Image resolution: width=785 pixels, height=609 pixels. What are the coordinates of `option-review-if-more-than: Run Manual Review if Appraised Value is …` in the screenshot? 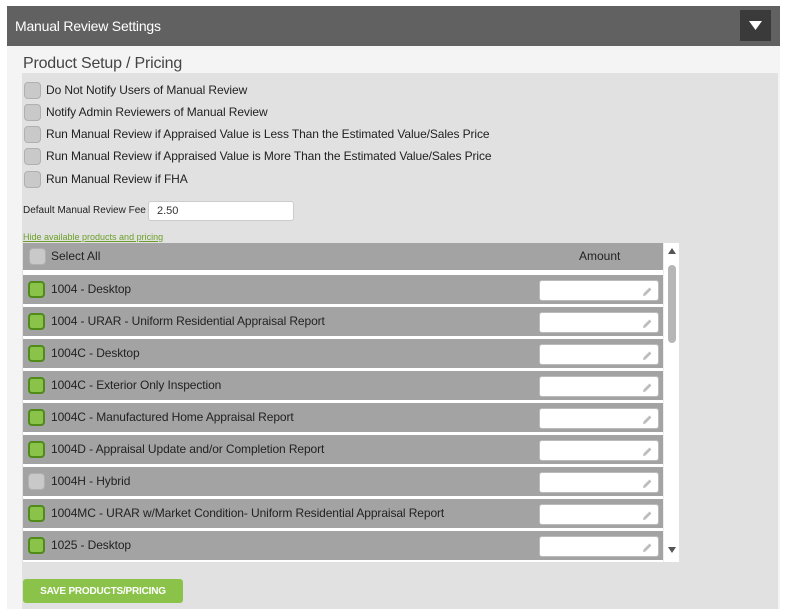 It's located at (258, 156).